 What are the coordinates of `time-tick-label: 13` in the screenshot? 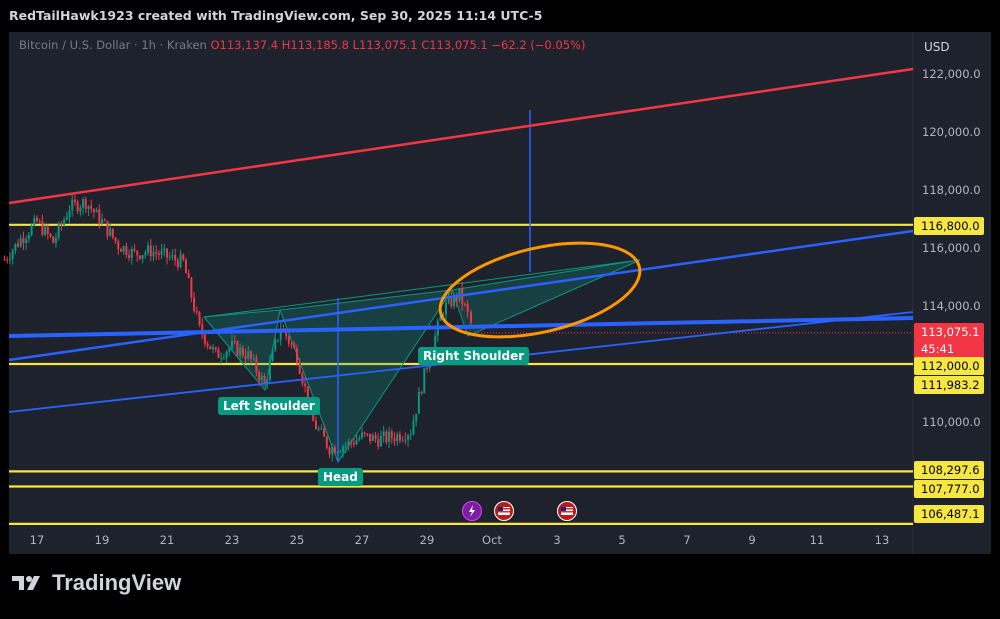 It's located at (882, 540).